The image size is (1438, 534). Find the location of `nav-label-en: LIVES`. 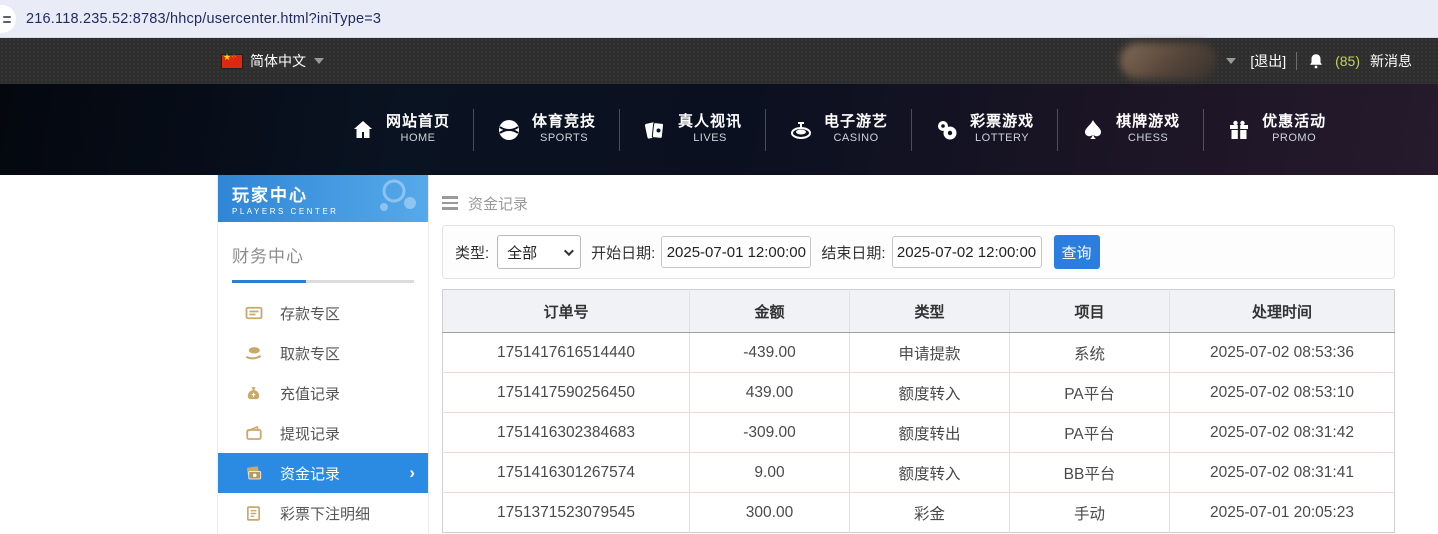

nav-label-en: LIVES is located at coordinates (710, 138).